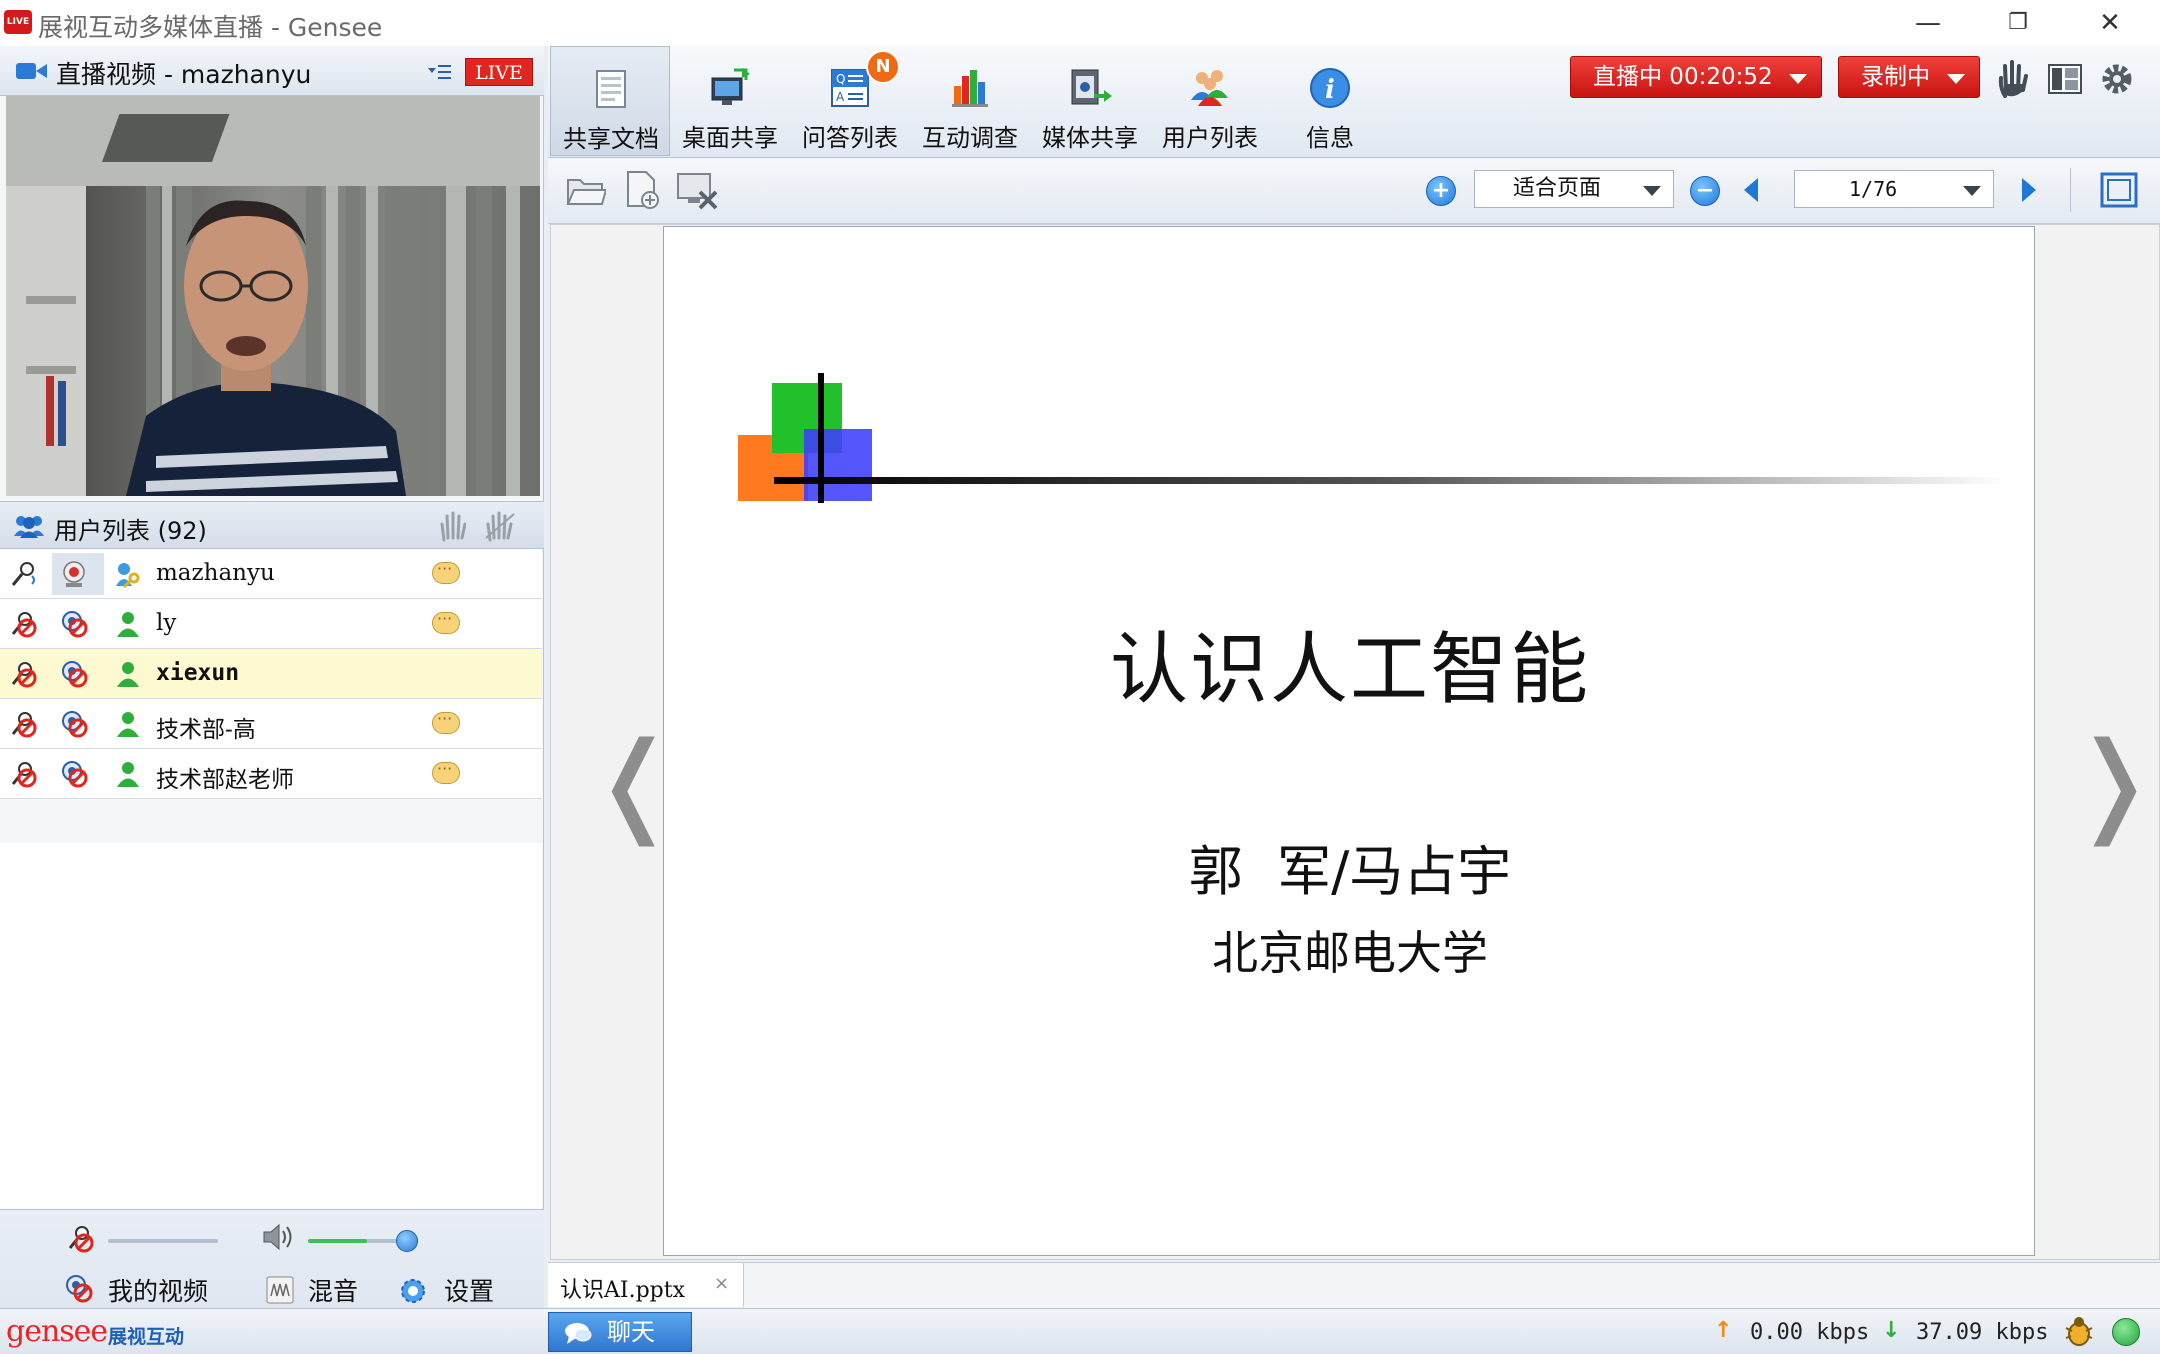 The image size is (2160, 1354). I want to click on settings-gear-icon, so click(413, 1291).